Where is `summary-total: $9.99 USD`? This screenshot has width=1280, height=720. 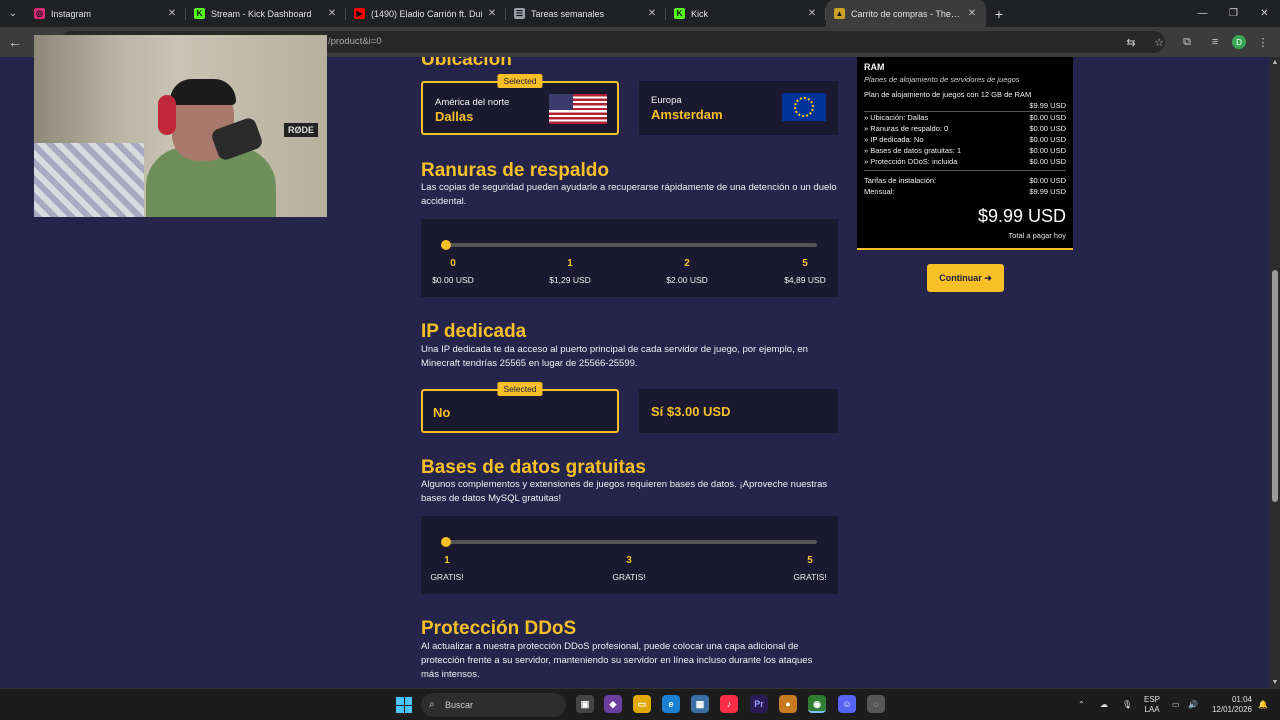
summary-total: $9.99 USD is located at coordinates (1021, 216).